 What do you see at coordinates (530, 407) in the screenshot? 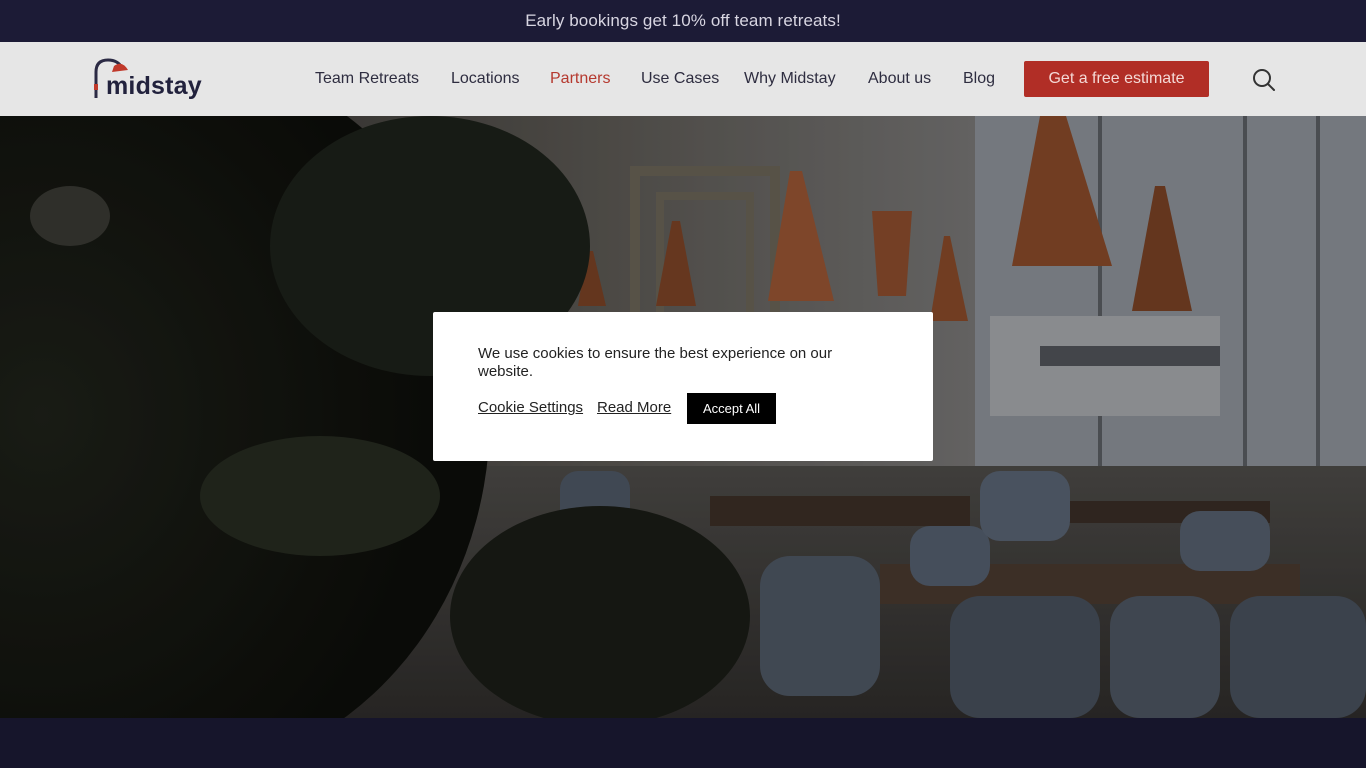
I see `cookie-settings-link: Cookie Settings` at bounding box center [530, 407].